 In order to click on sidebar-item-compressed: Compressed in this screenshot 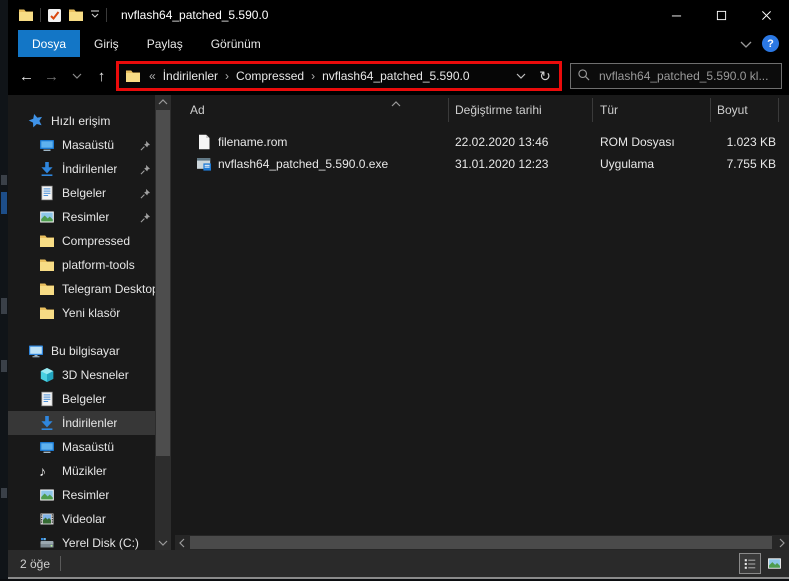, I will do `click(81, 241)`.